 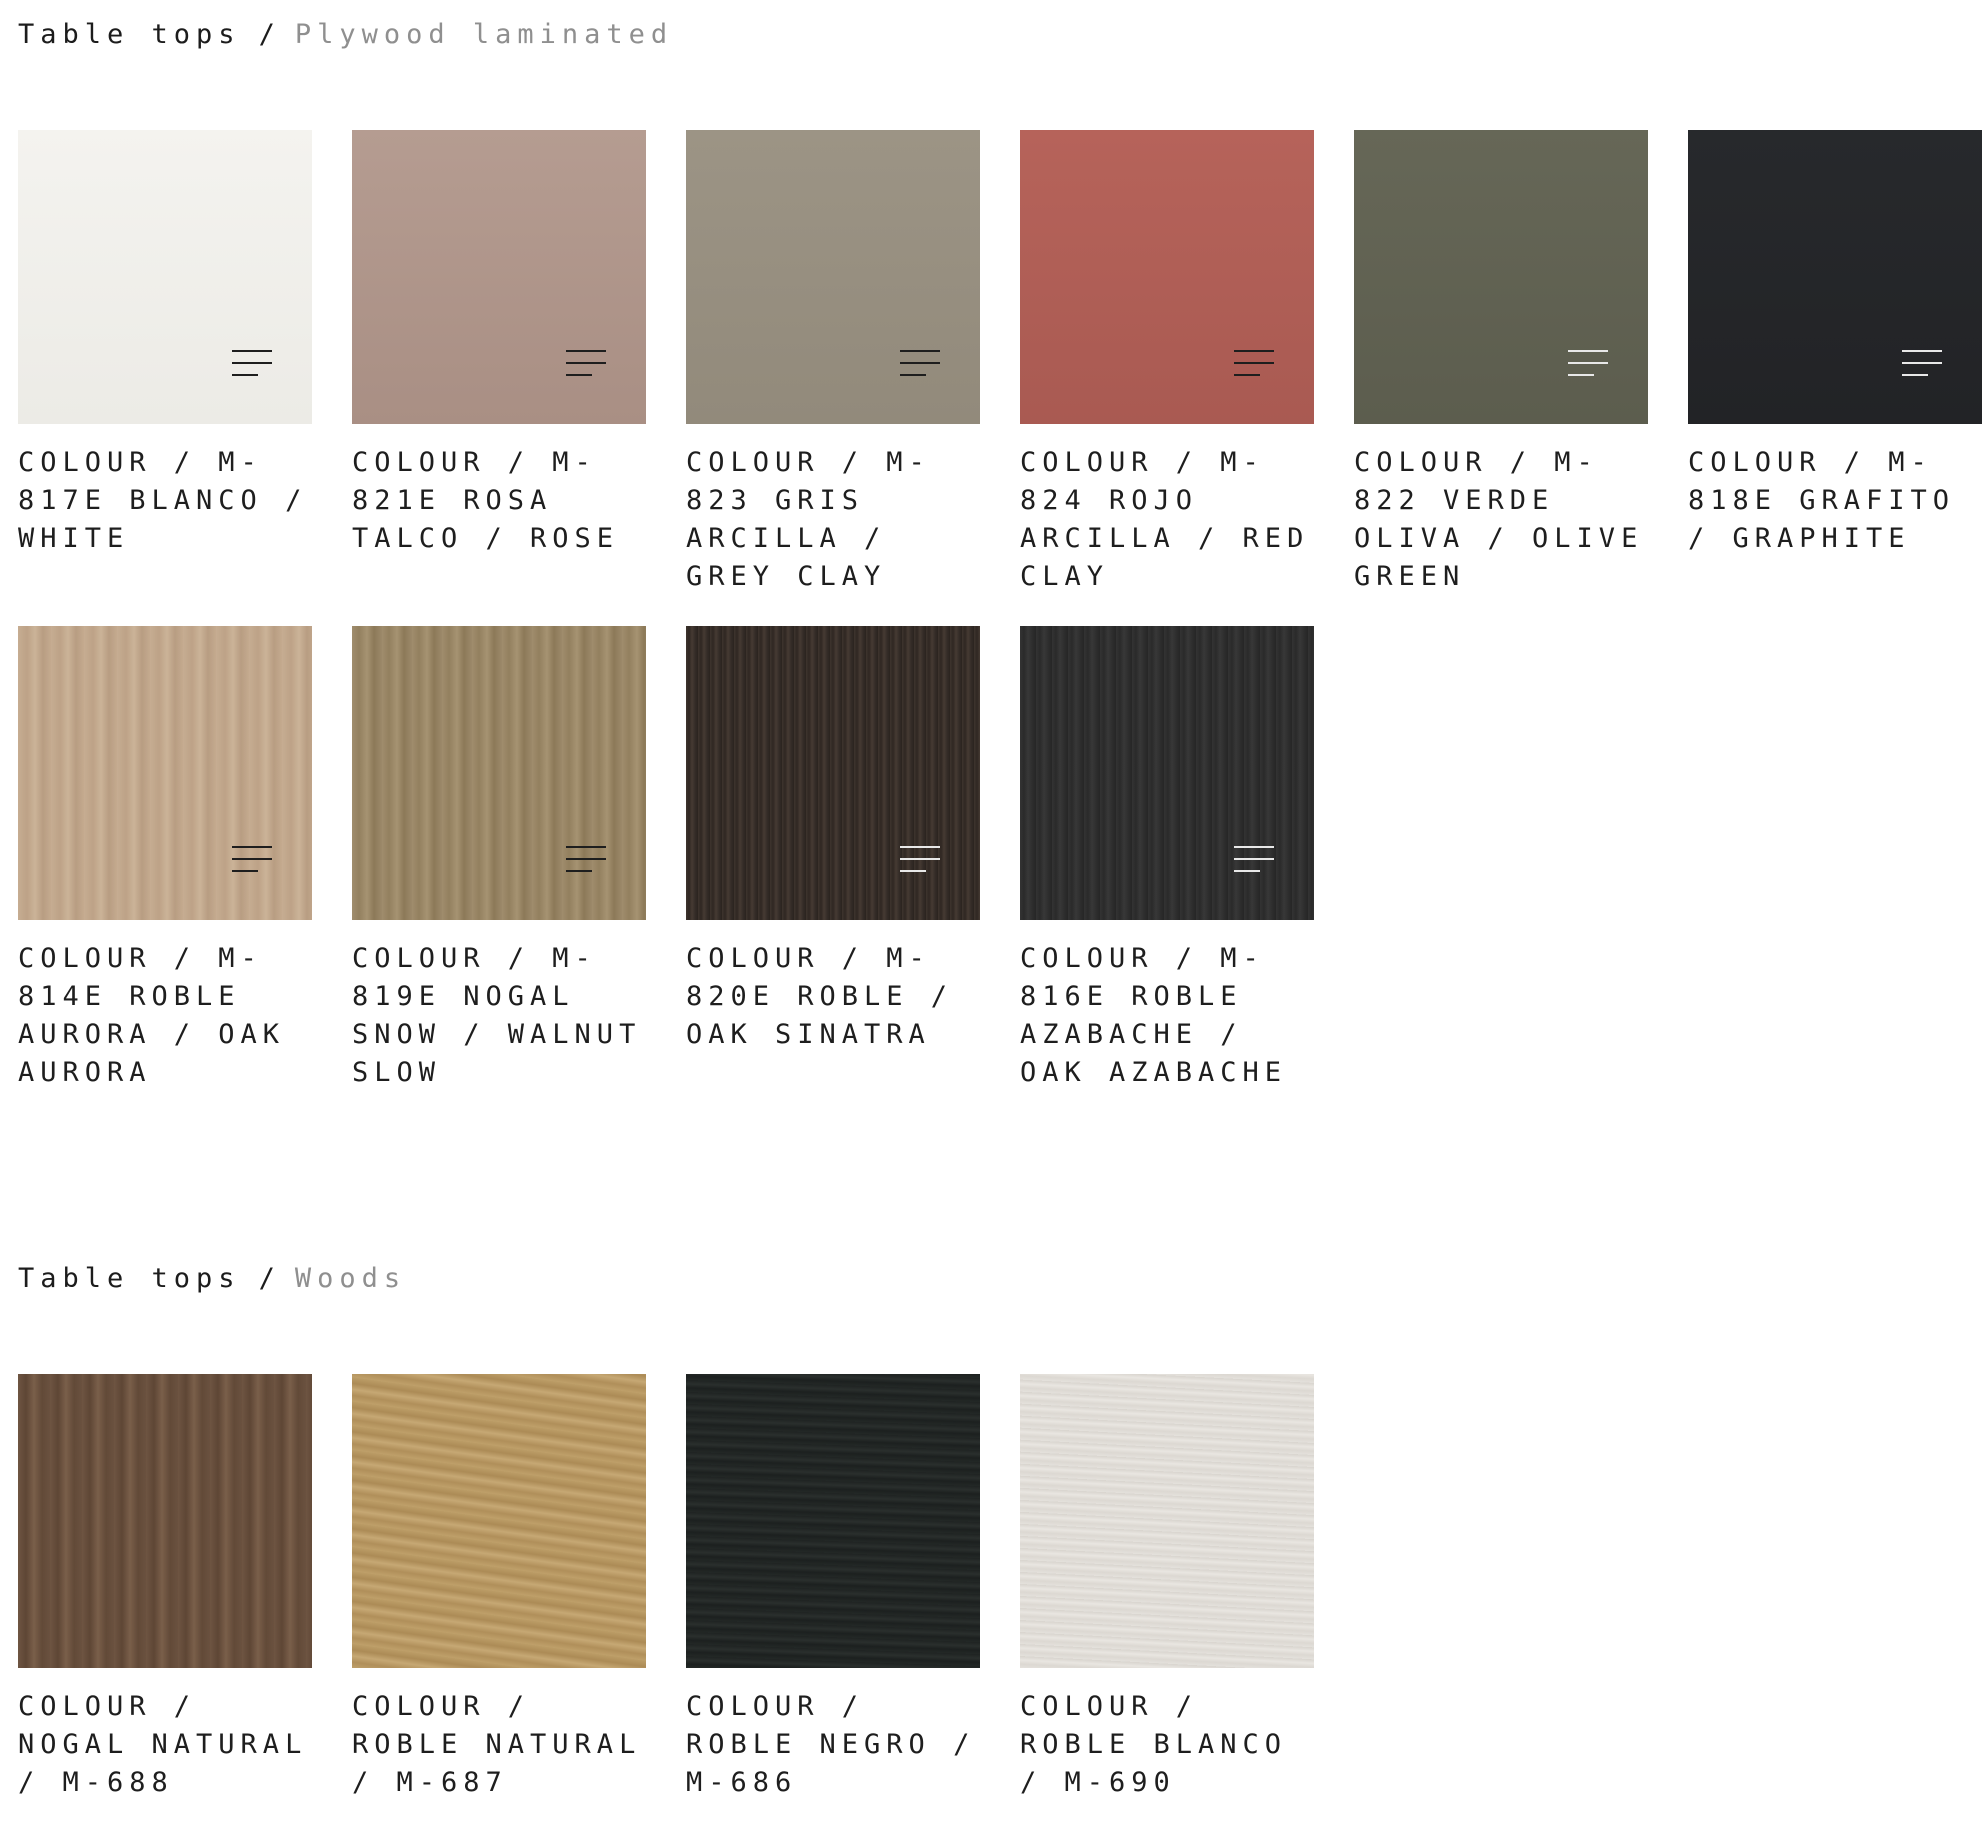 What do you see at coordinates (998, 1278) in the screenshot?
I see `breadcrumb: Table tops / Woods` at bounding box center [998, 1278].